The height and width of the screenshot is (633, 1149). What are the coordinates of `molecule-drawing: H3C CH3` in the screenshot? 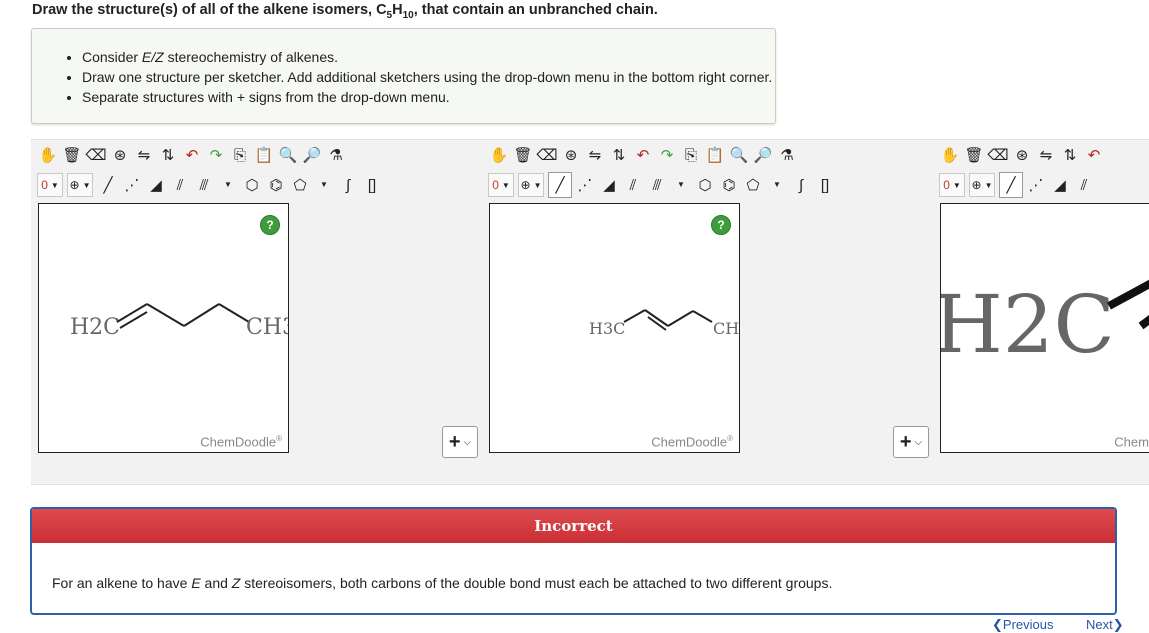 It's located at (664, 323).